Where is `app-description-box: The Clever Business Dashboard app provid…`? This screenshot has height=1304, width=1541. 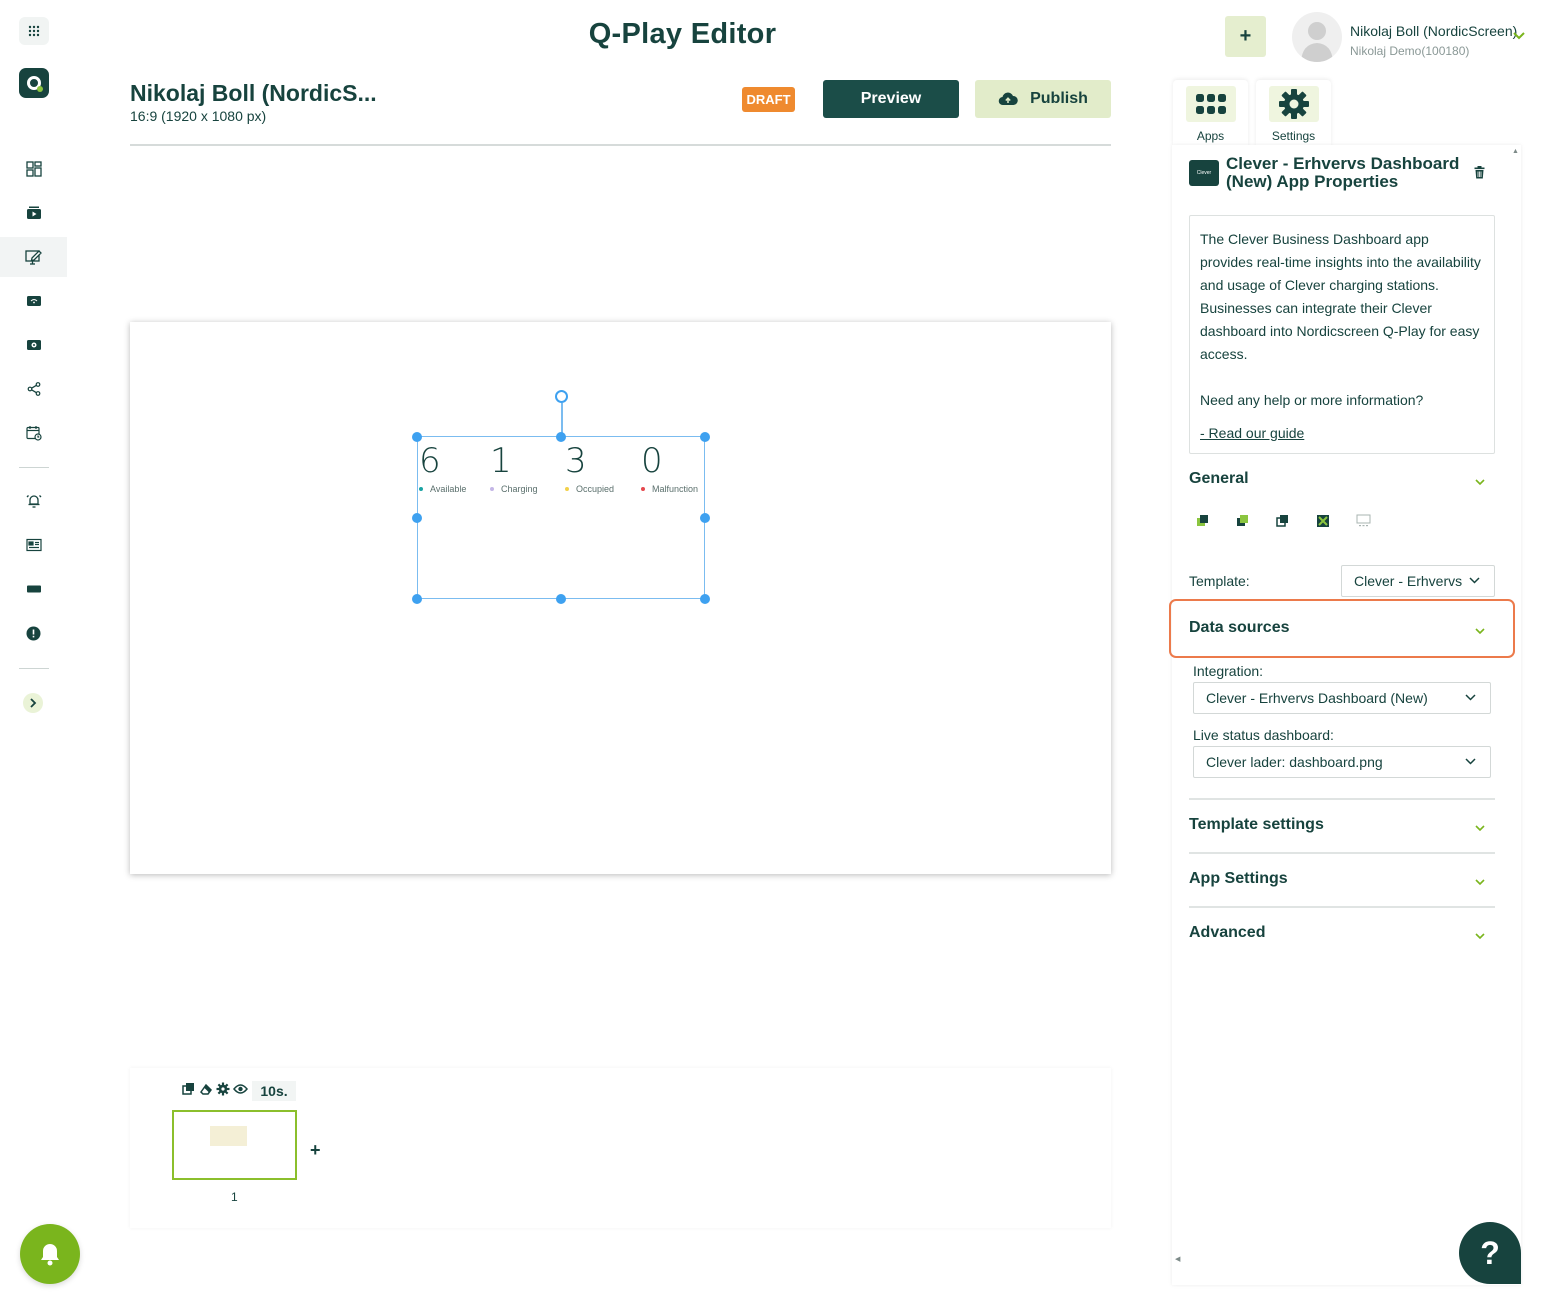
app-description-box: The Clever Business Dashboard app provid… is located at coordinates (1342, 334).